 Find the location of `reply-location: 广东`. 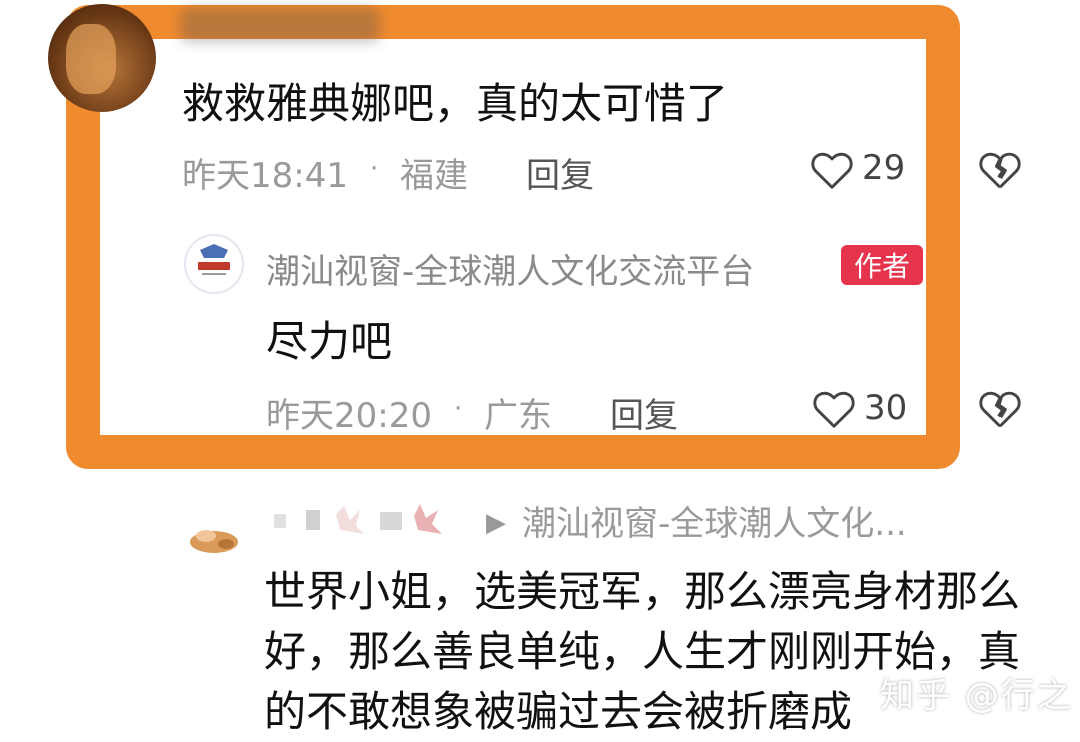

reply-location: 广东 is located at coordinates (518, 416).